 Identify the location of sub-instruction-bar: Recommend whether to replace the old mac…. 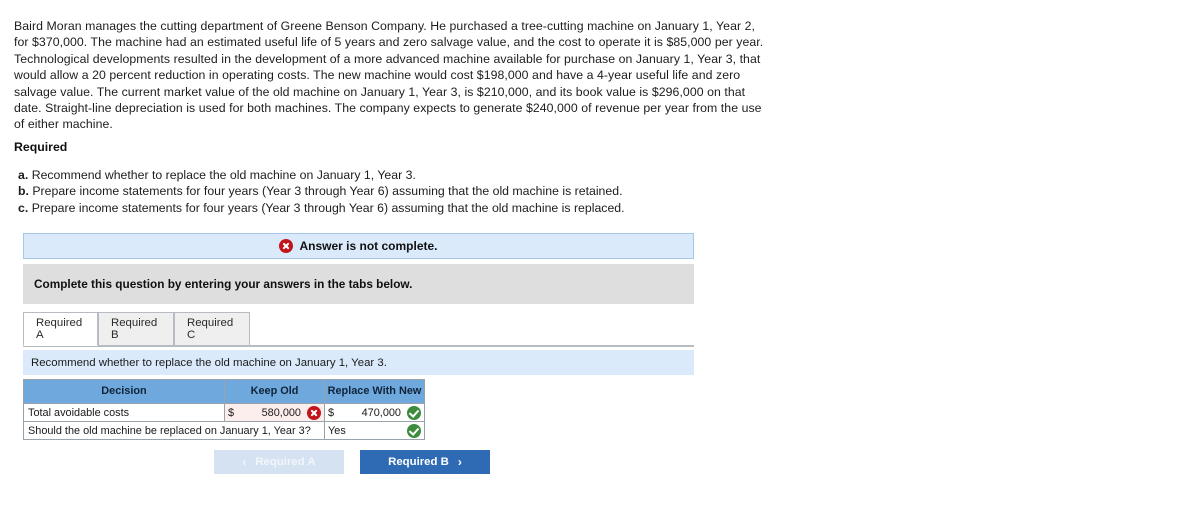
(358, 362).